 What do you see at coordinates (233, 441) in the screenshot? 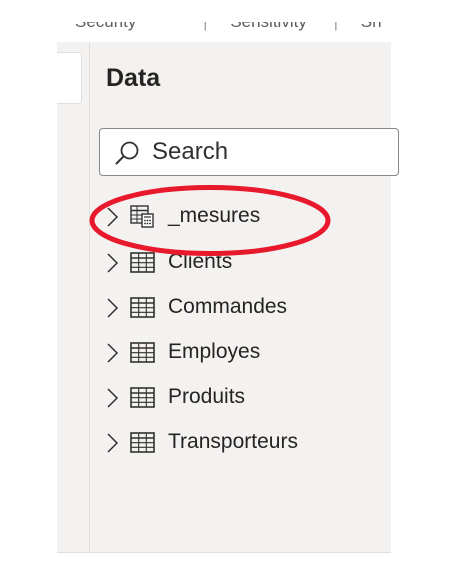
I see `table-label: Transporteurs` at bounding box center [233, 441].